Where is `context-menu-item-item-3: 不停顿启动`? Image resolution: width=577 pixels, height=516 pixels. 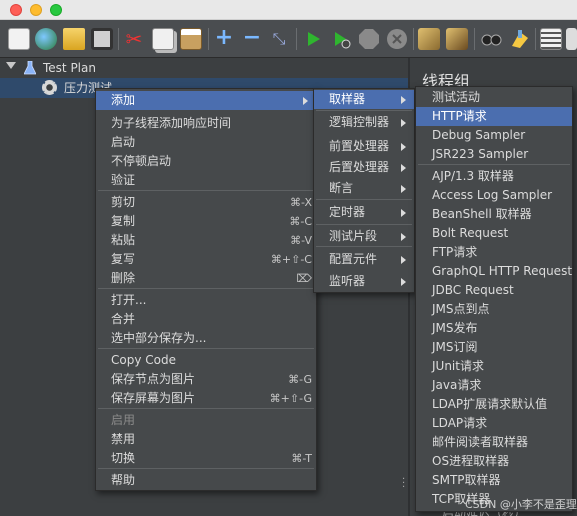 context-menu-item-item-3: 不停顿启动 is located at coordinates (206, 161).